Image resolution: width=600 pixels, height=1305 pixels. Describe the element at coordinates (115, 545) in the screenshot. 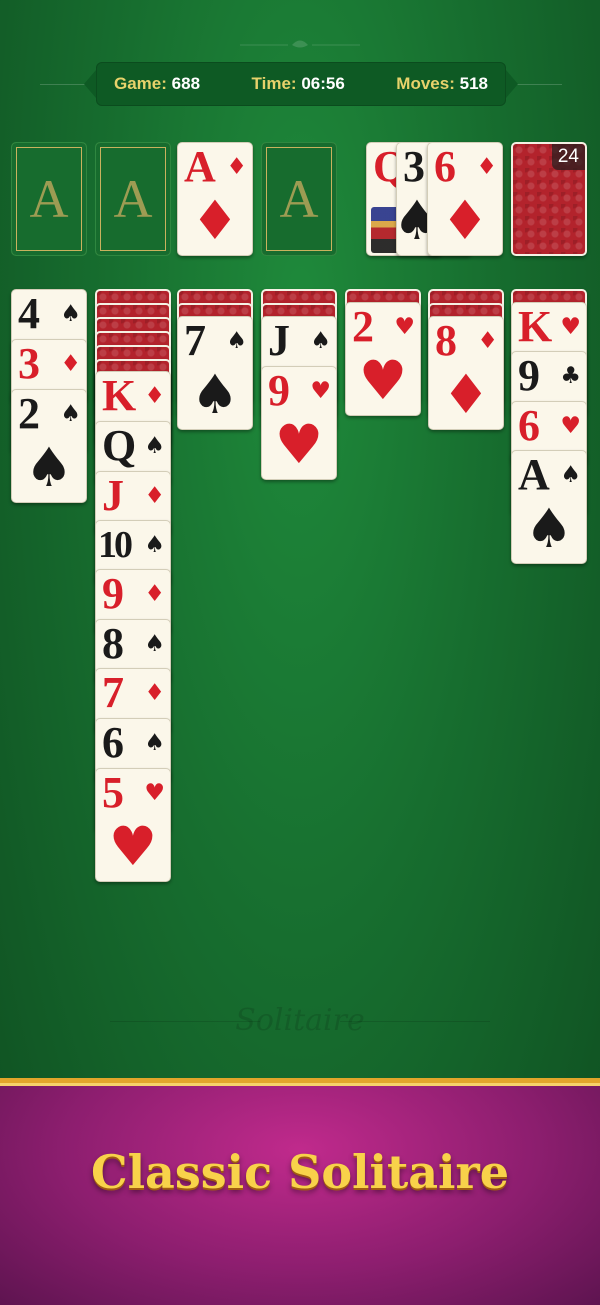

I see `card-rank: 10` at that location.